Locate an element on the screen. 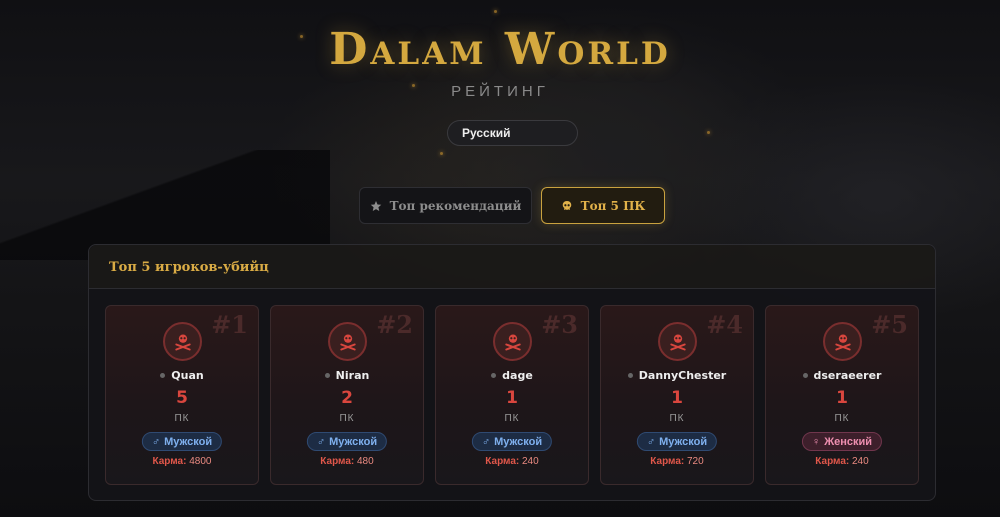  player-card: #3 dage 1 ПК ♂ Мужской Карма: 240 is located at coordinates (512, 395).